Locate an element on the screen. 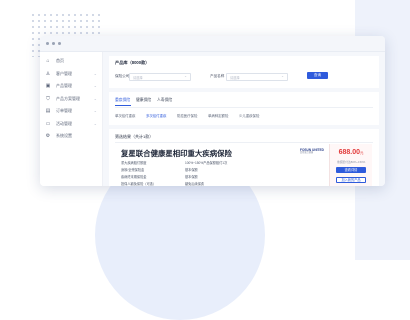  product-name-label: 产品名称 is located at coordinates (217, 76).